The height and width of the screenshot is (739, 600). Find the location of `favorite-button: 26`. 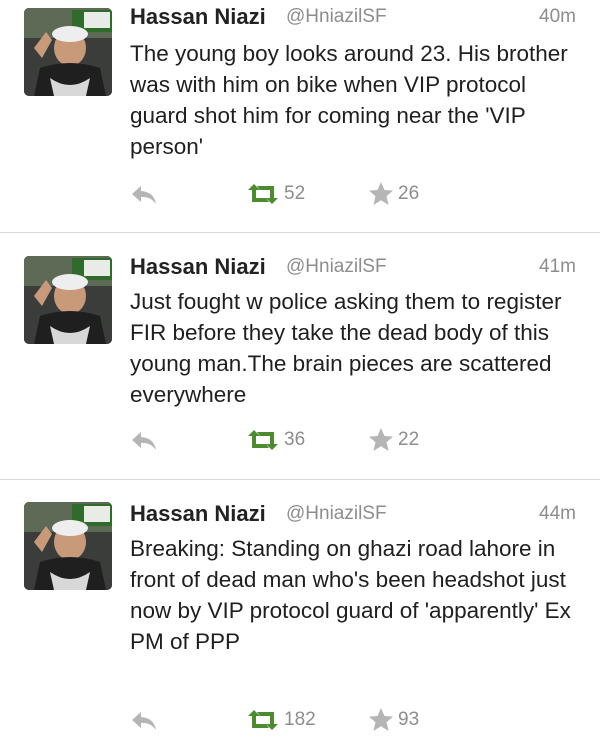

favorite-button: 26 is located at coordinates (393, 194).